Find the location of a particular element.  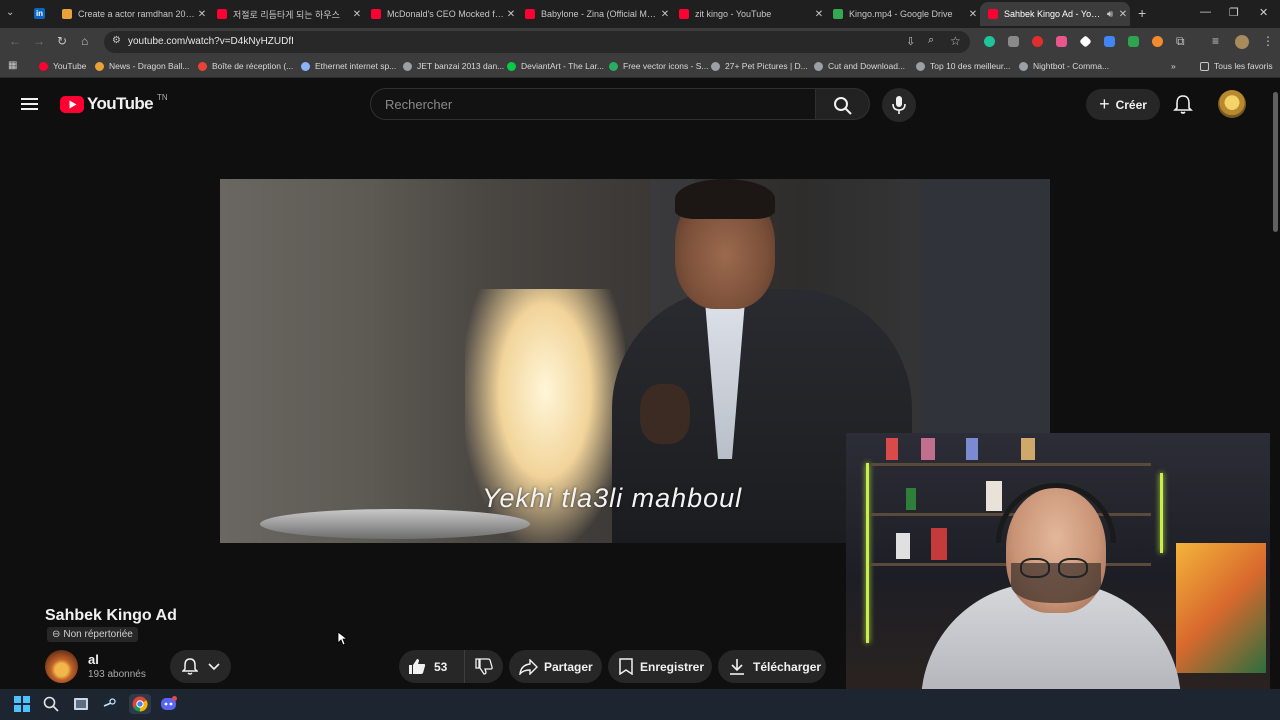

save-button: Enregistrer is located at coordinates (660, 666).